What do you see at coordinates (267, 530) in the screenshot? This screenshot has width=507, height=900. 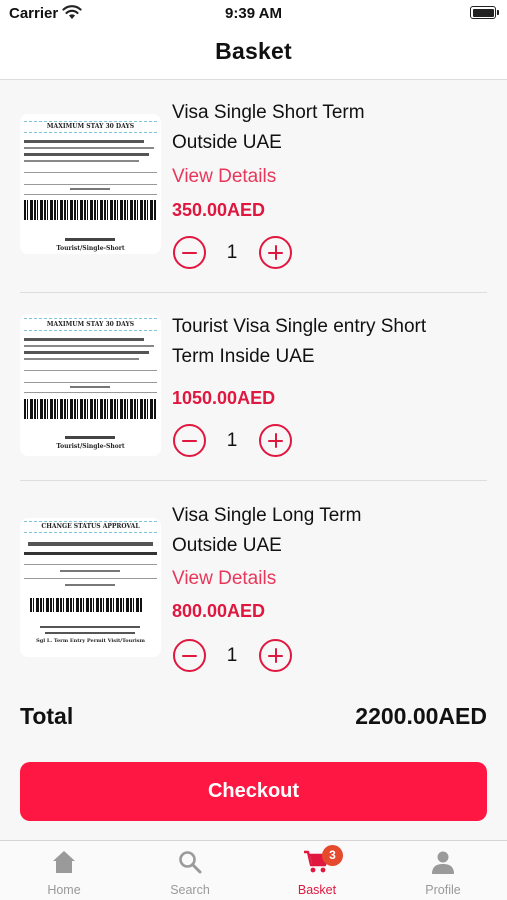 I see `item-name: Visa Single Long Term Outside UAE` at bounding box center [267, 530].